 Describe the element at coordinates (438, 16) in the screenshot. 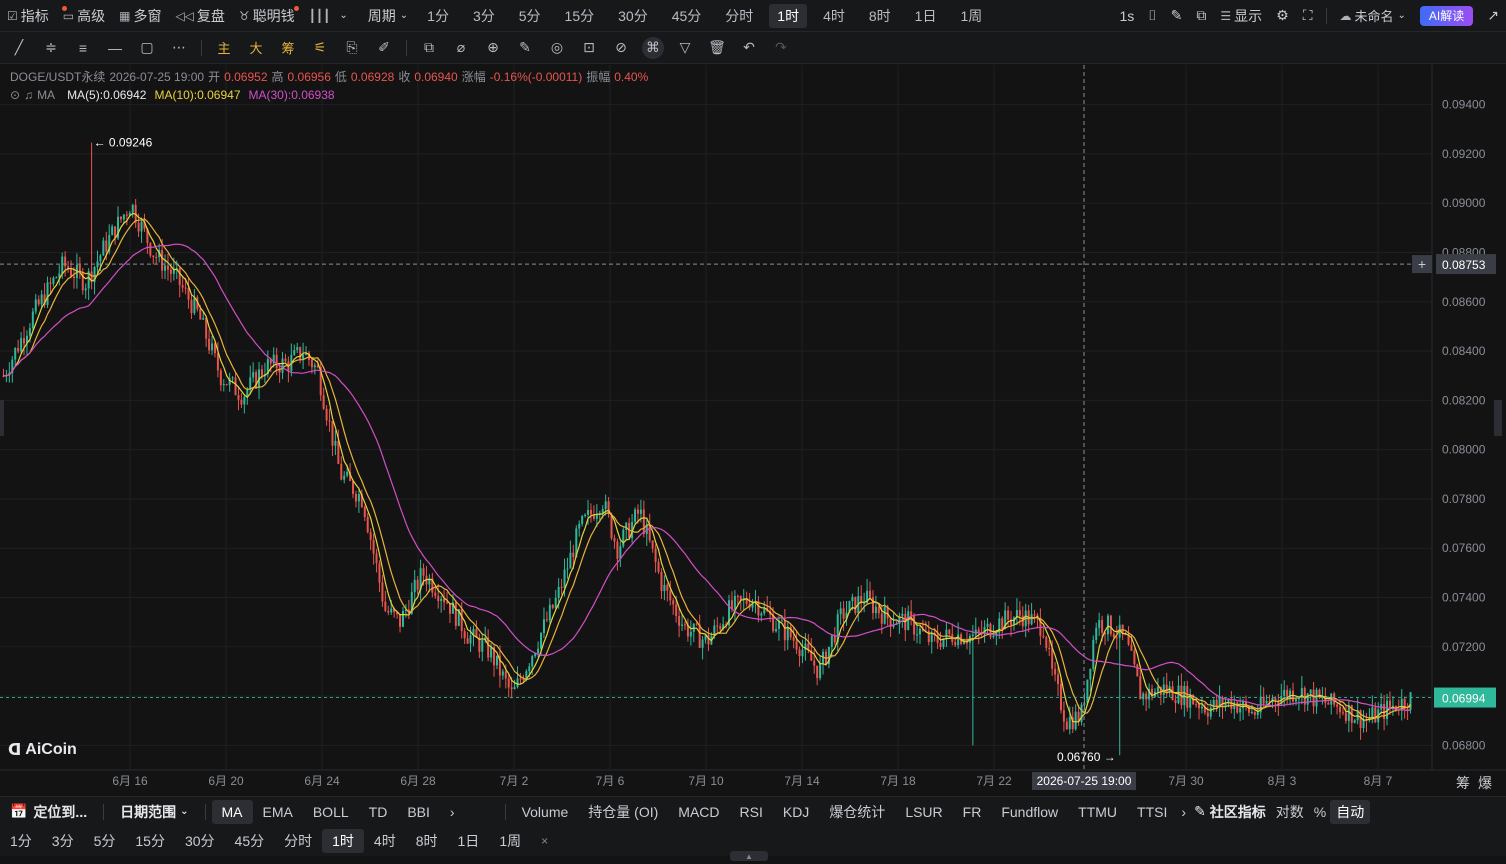

I see `period-tab: 1分` at that location.